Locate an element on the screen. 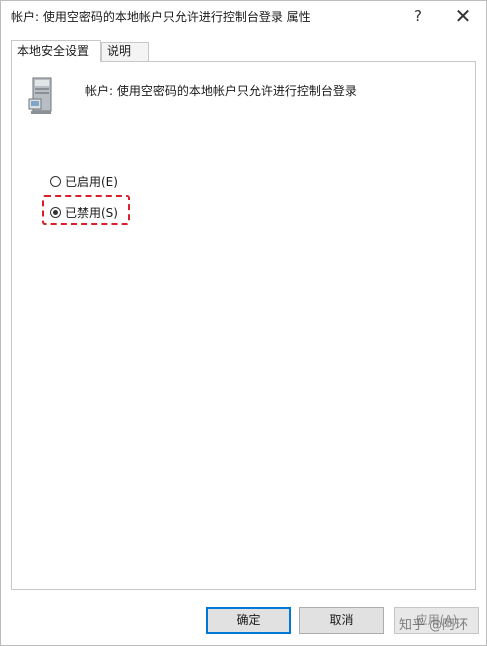 The image size is (487, 646). radio-enabled: 已启用(E) is located at coordinates (84, 181).